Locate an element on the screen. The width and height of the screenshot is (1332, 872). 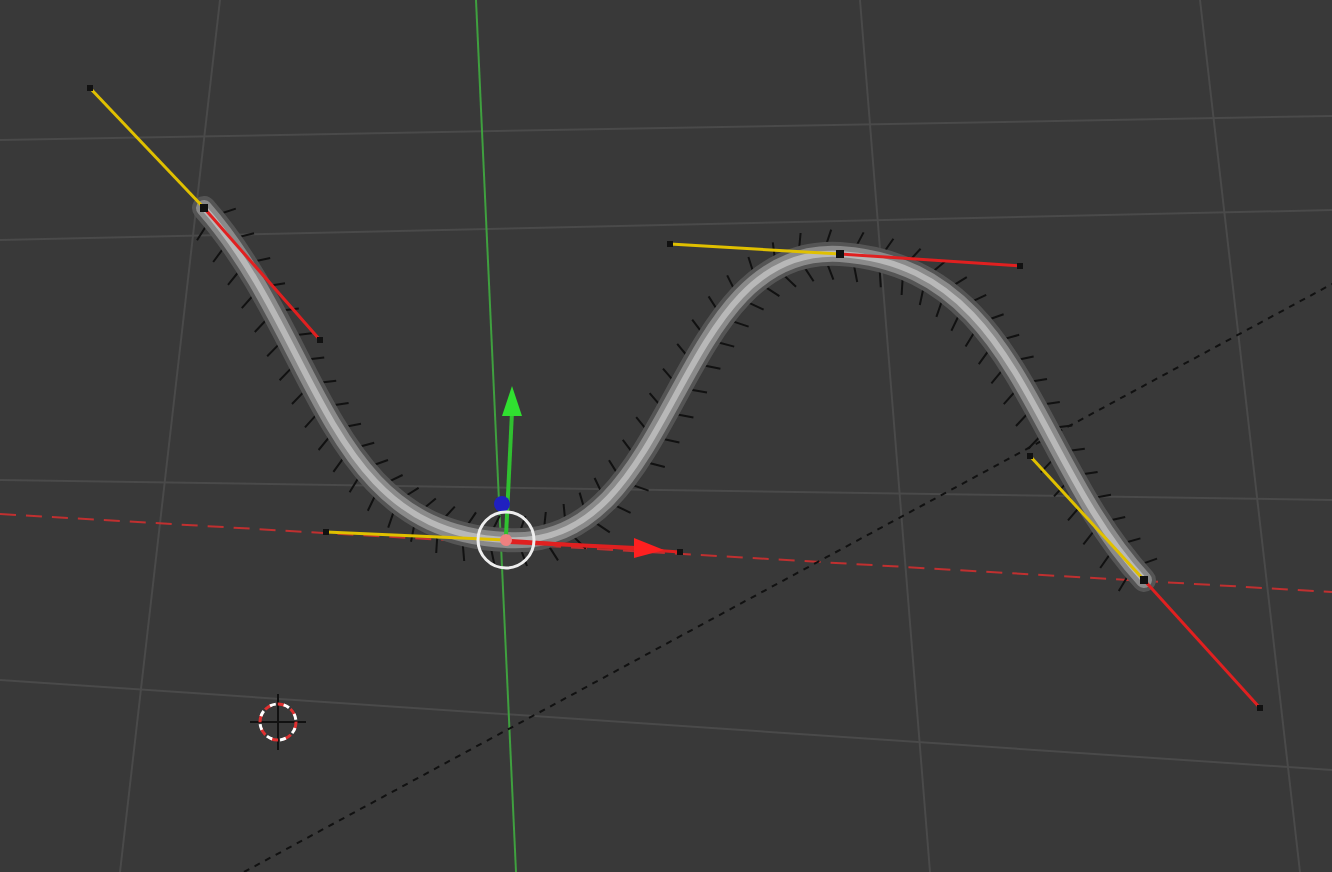
transform-manipulator-drawing is located at coordinates (570, 478).